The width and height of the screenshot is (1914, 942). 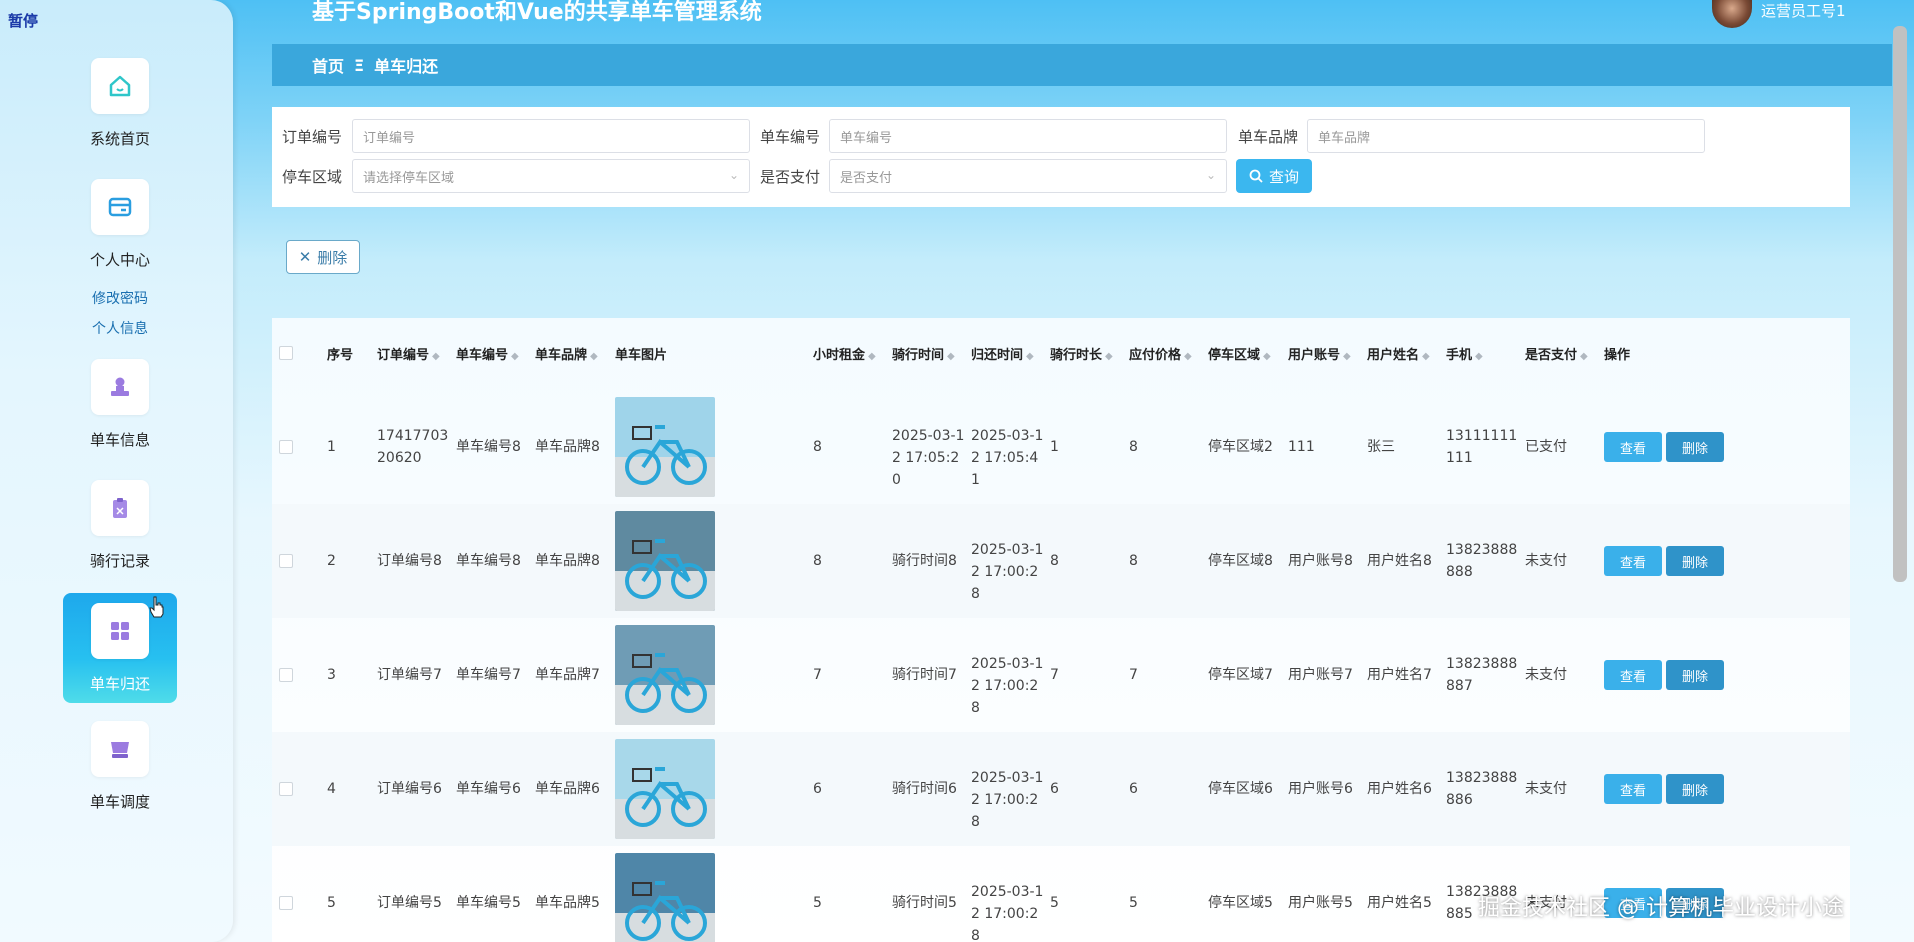 I want to click on cell-duration: 5, so click(x=1054, y=903).